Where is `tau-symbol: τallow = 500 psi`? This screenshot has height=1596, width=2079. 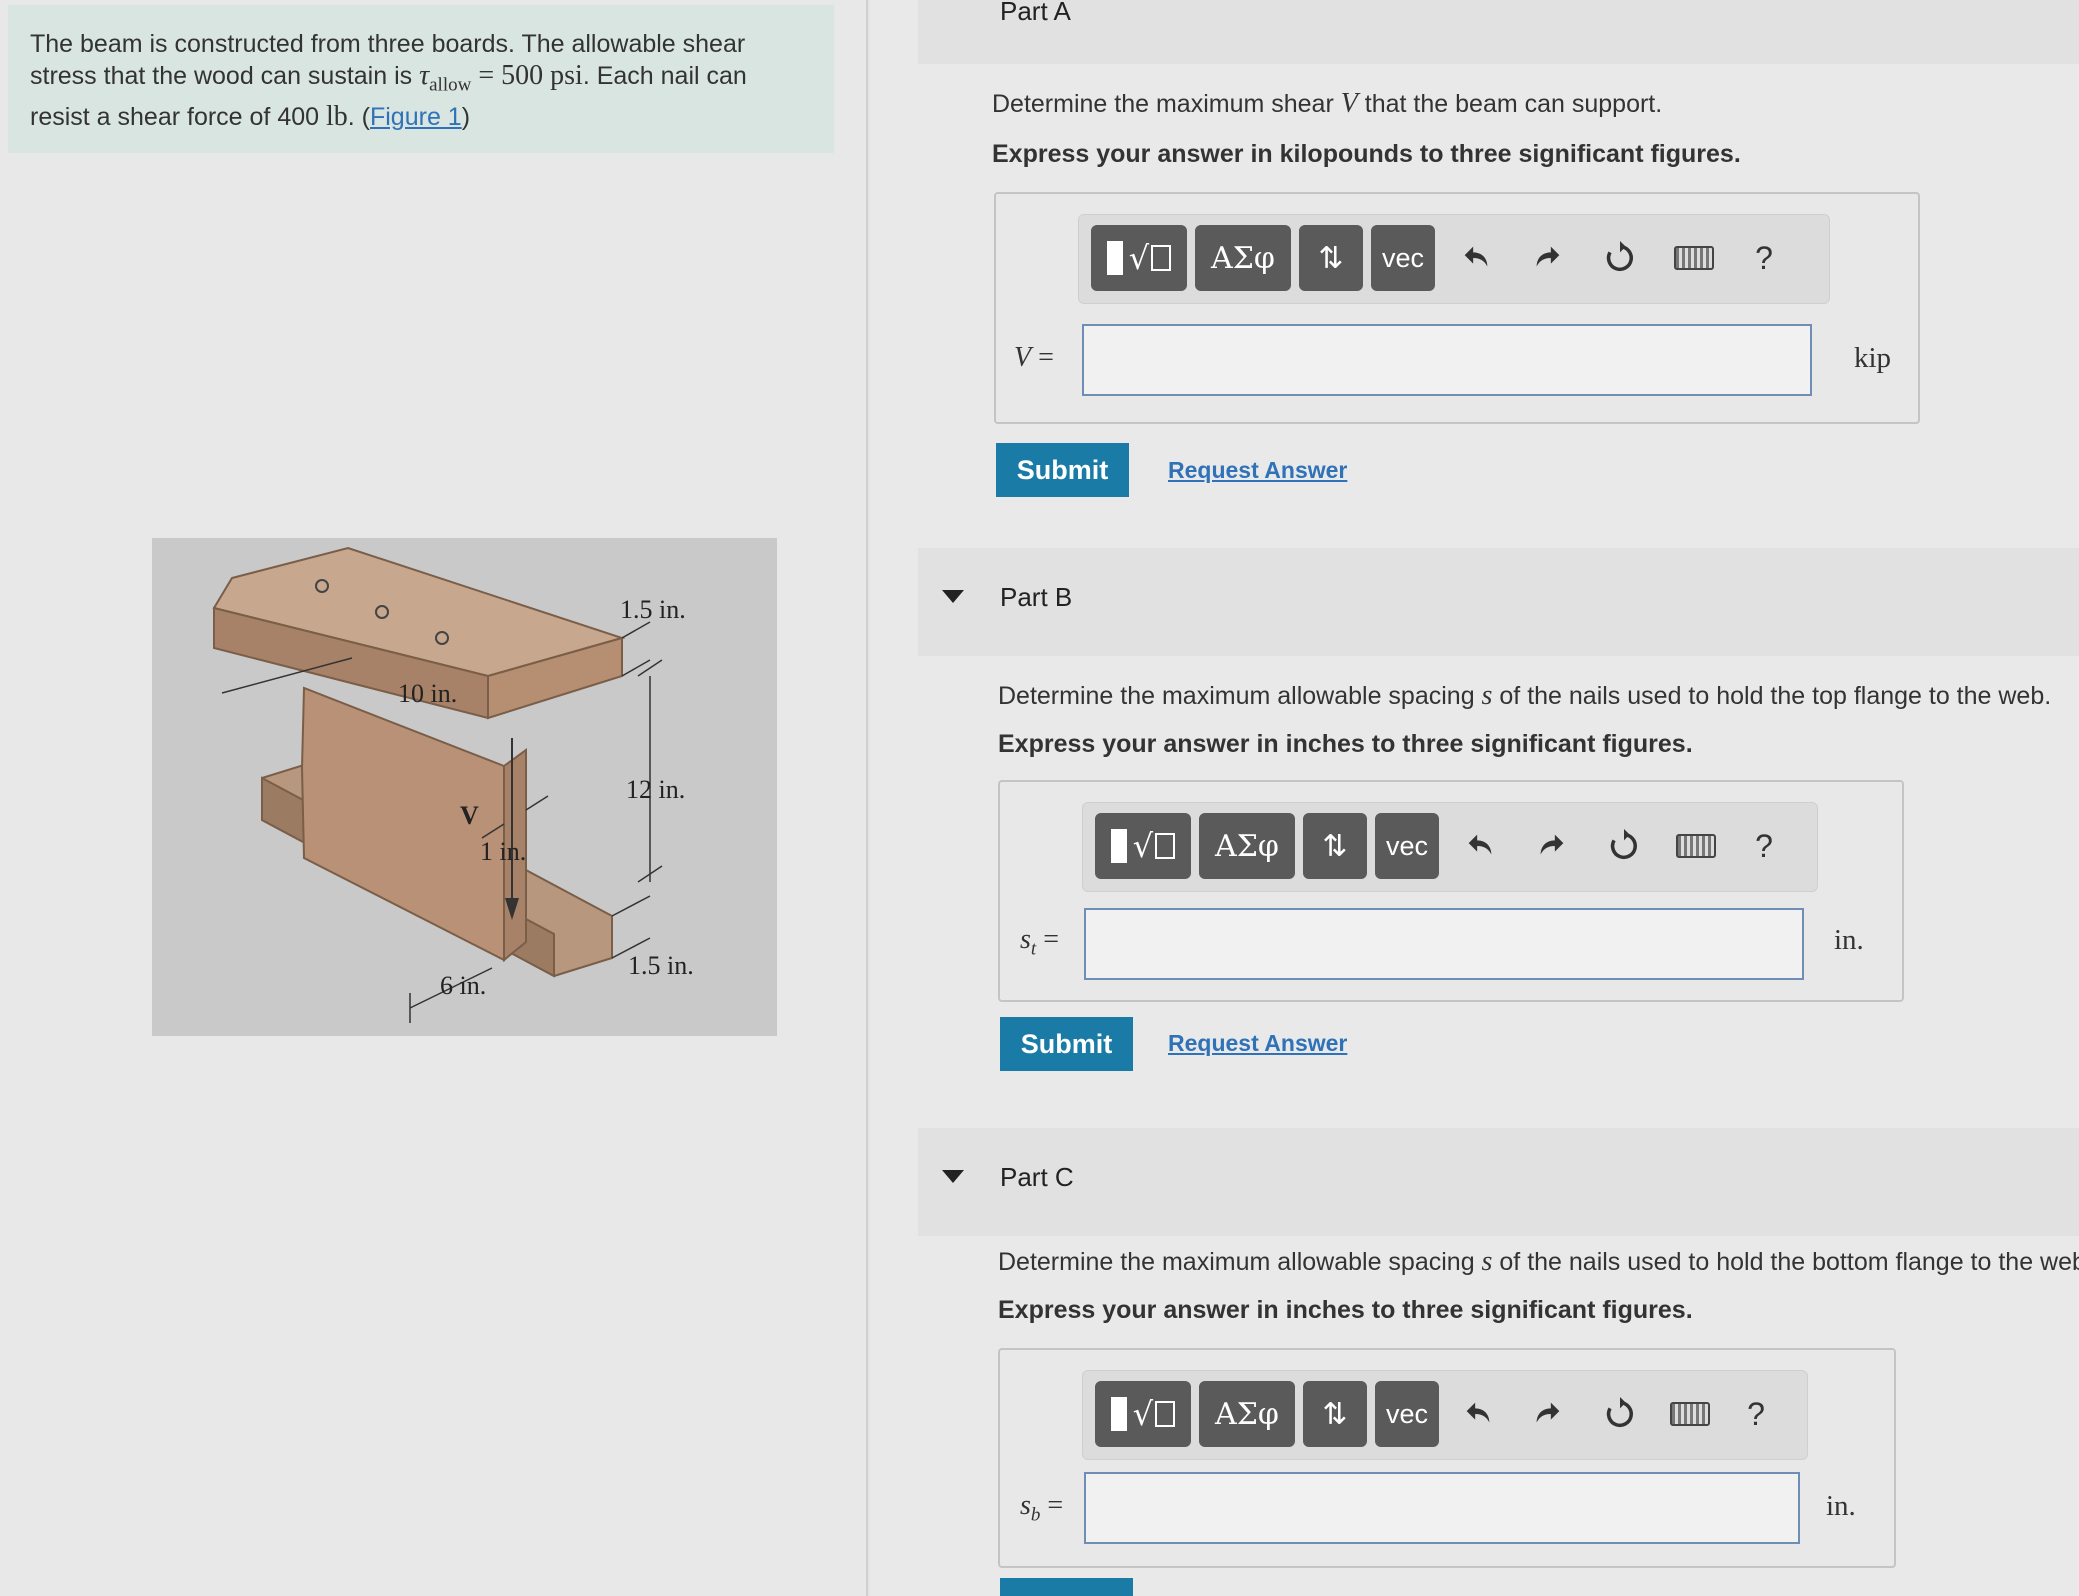 tau-symbol: τallow = 500 psi is located at coordinates (501, 78).